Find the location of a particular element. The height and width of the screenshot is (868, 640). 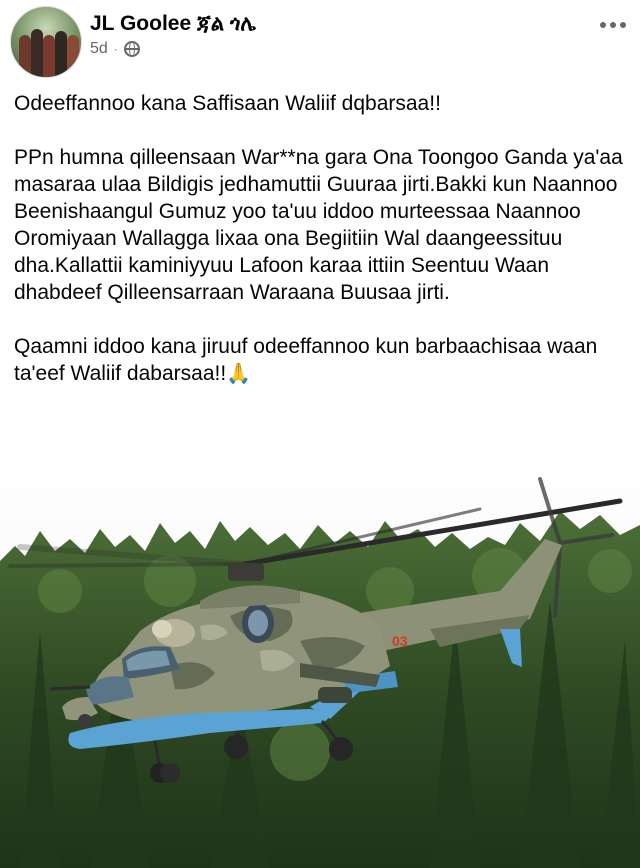

praying-hands-icon: 🙏 is located at coordinates (239, 374).